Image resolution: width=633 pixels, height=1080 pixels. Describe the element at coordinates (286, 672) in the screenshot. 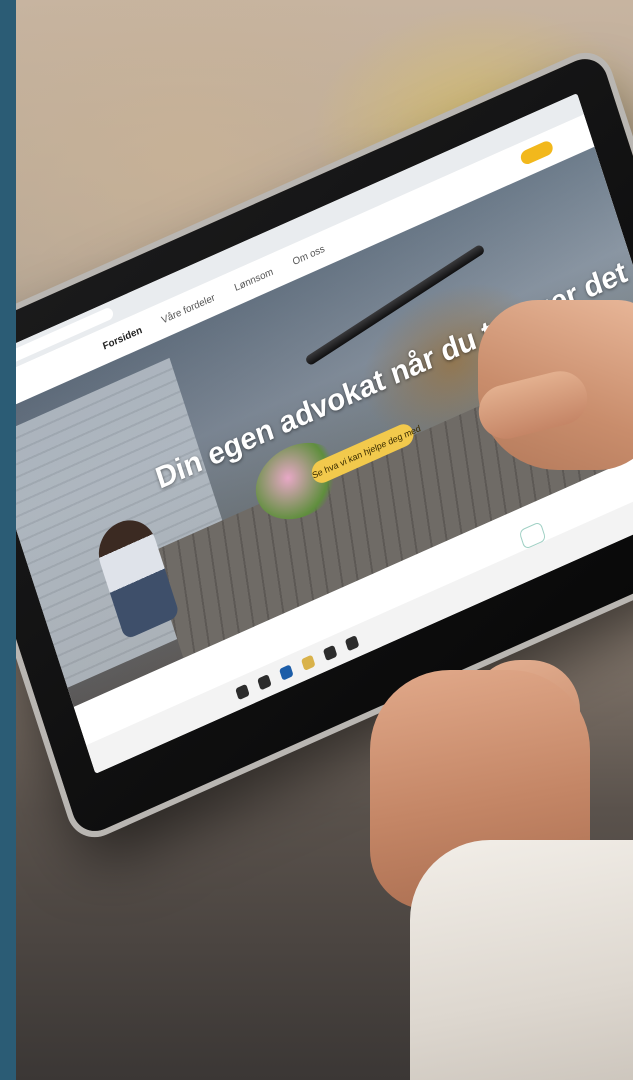

I see `edge-icon` at that location.